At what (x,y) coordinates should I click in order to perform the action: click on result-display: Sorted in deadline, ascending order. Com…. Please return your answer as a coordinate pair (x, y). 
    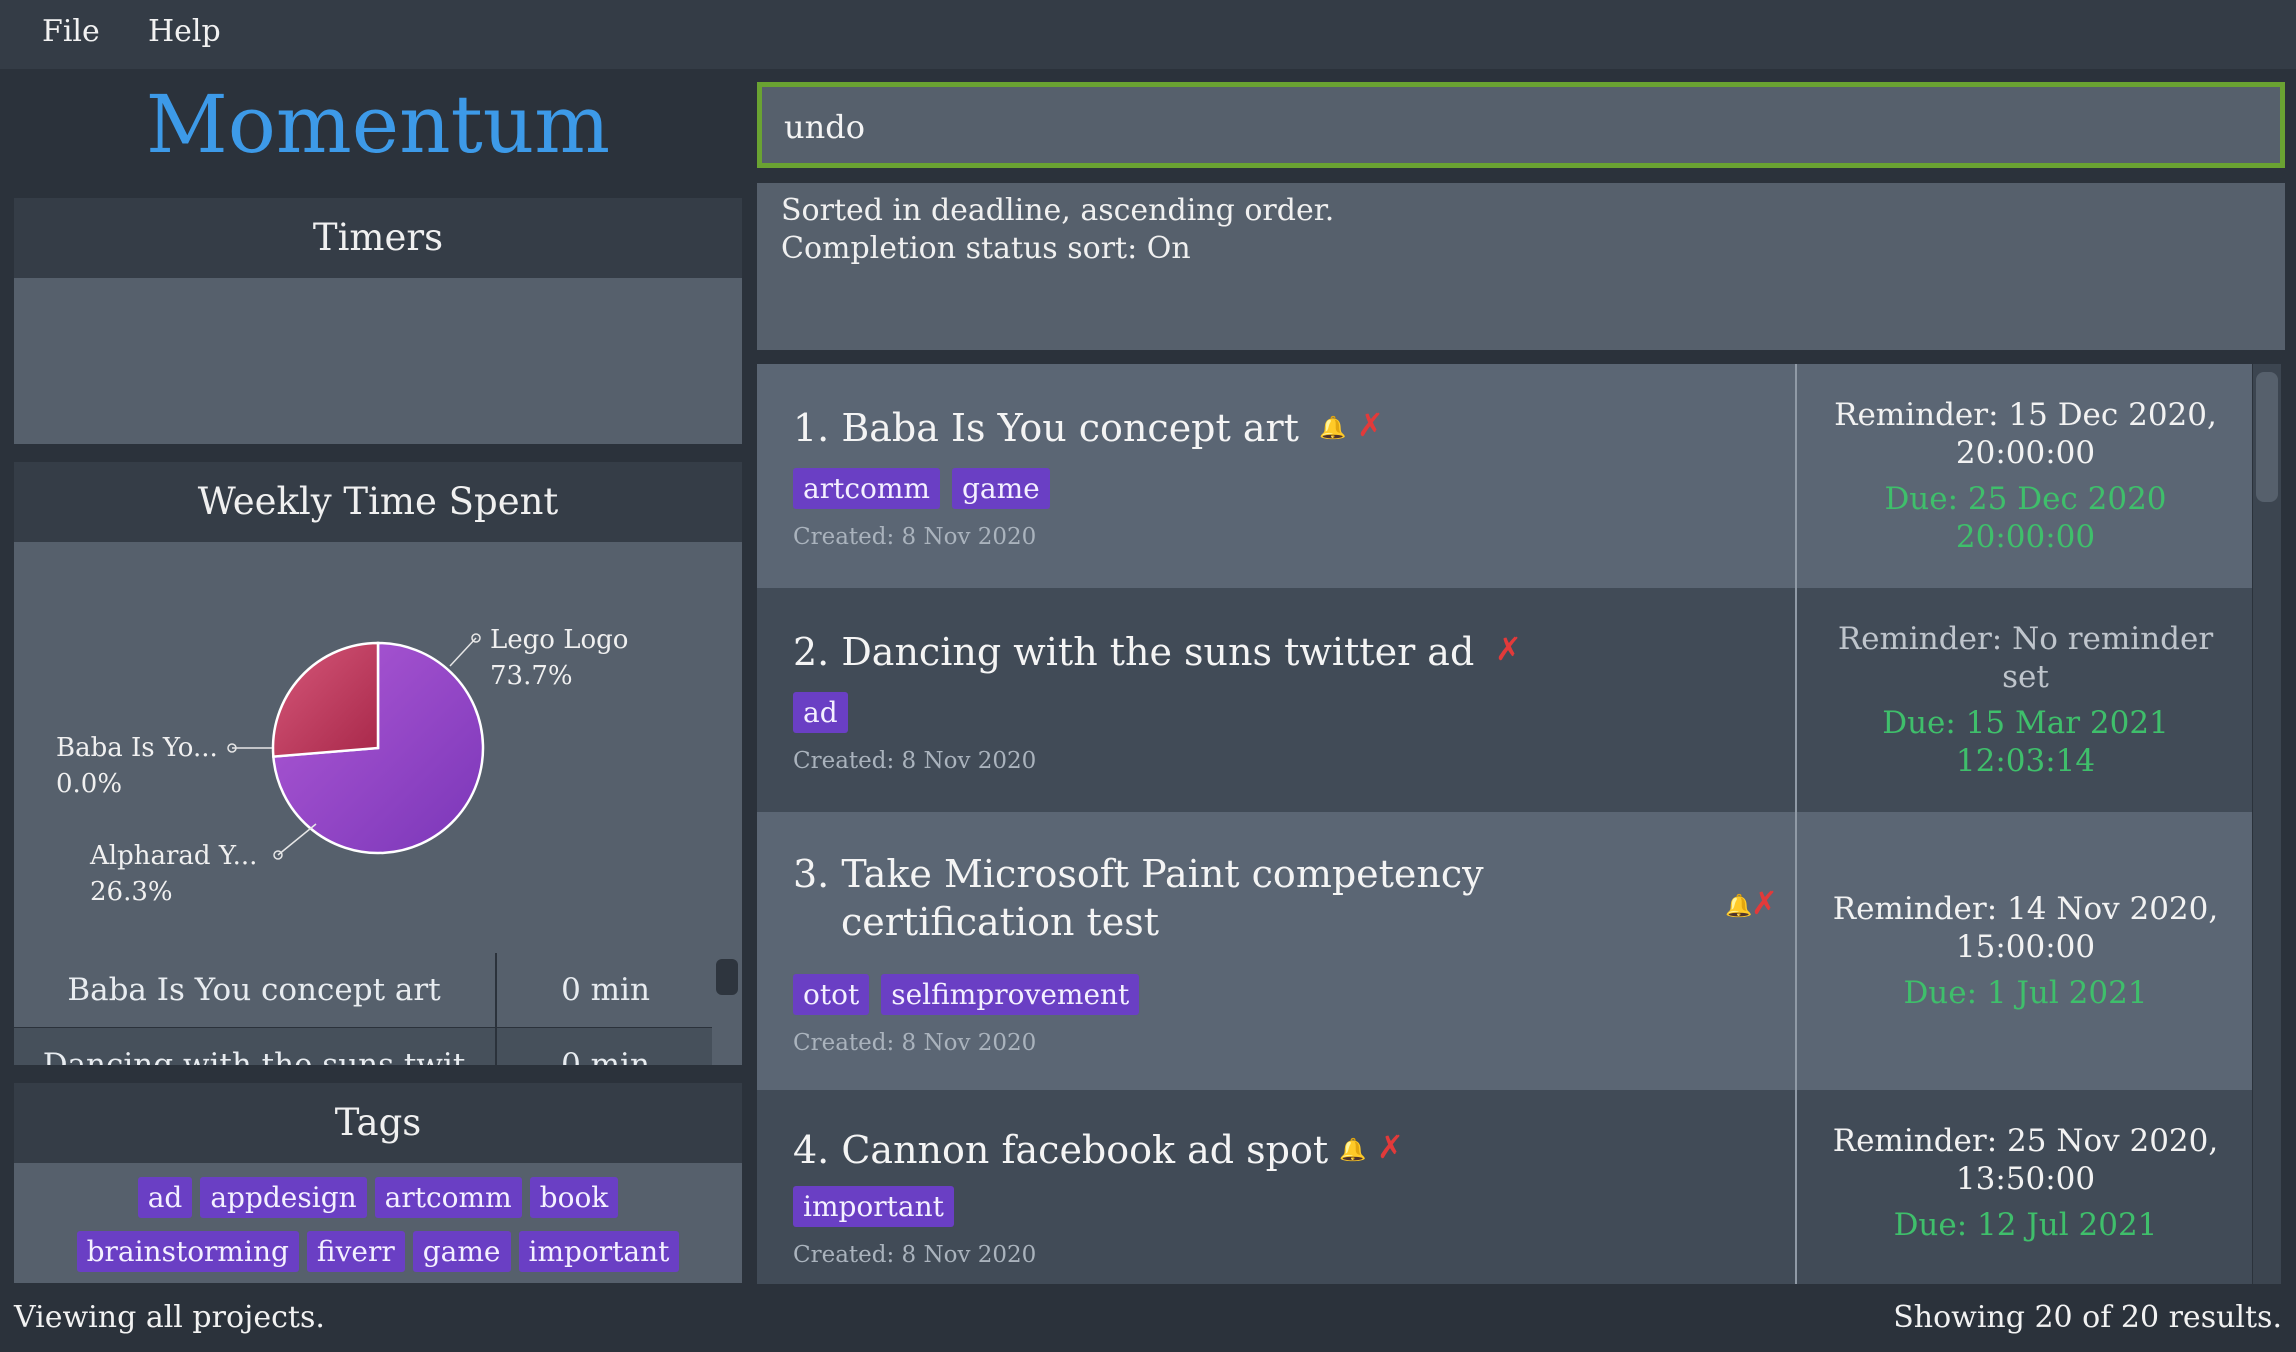
    Looking at the image, I should click on (1521, 266).